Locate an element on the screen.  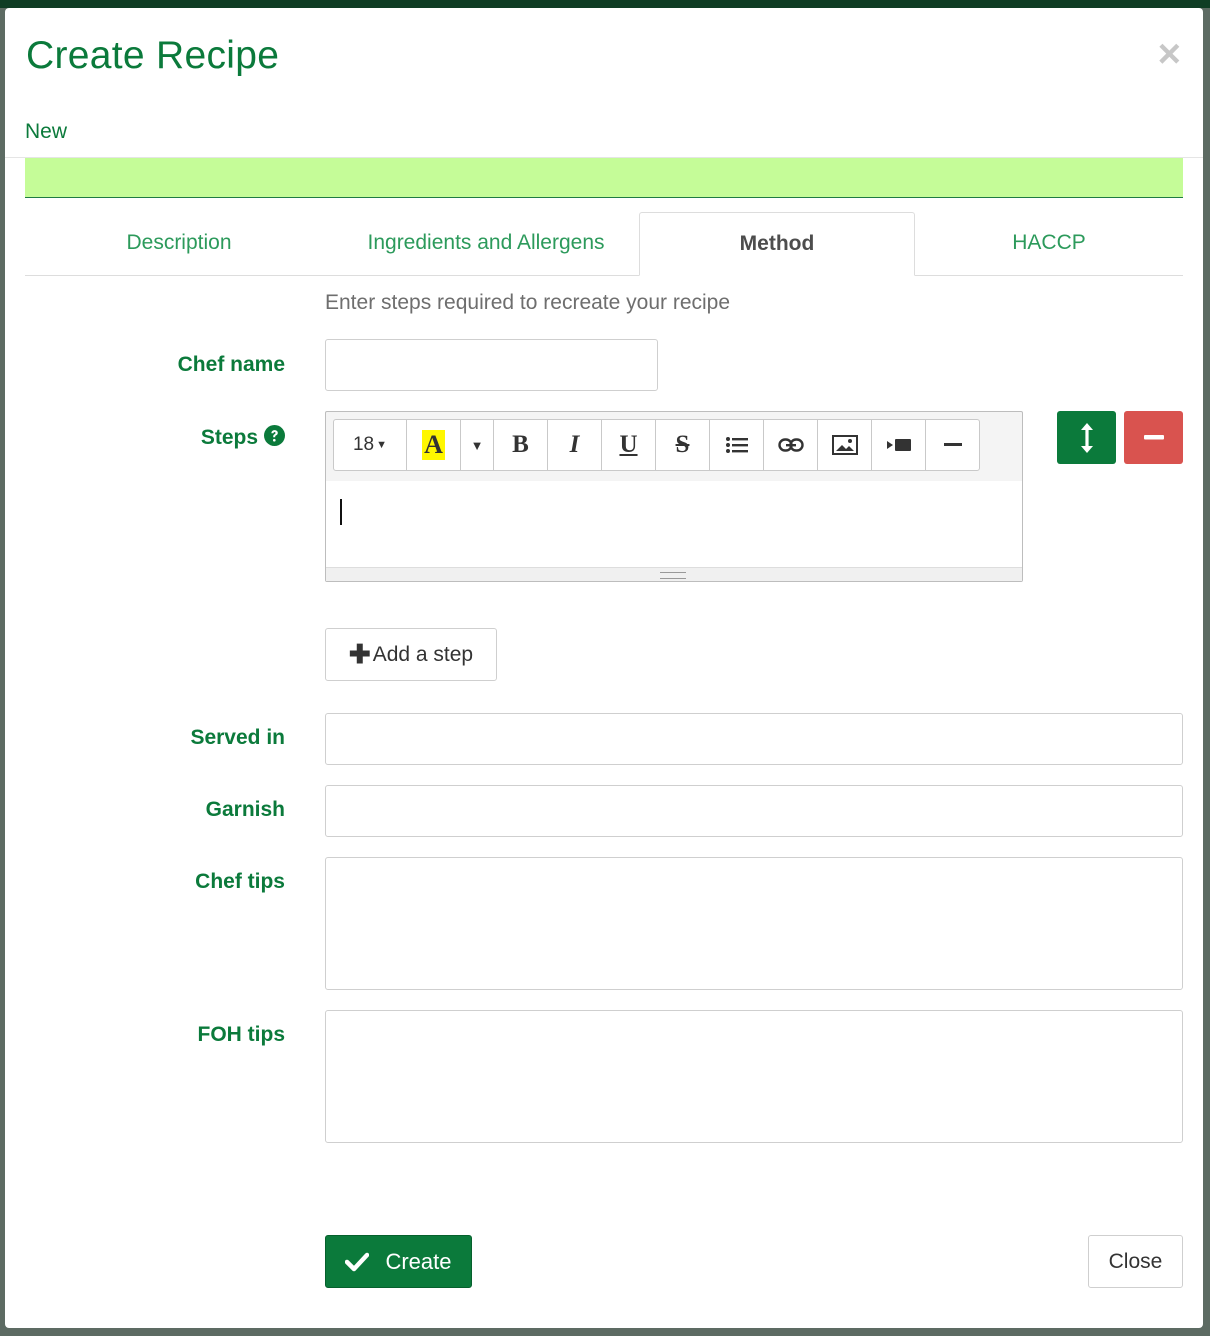
strikethrough-button: S is located at coordinates (682, 445).